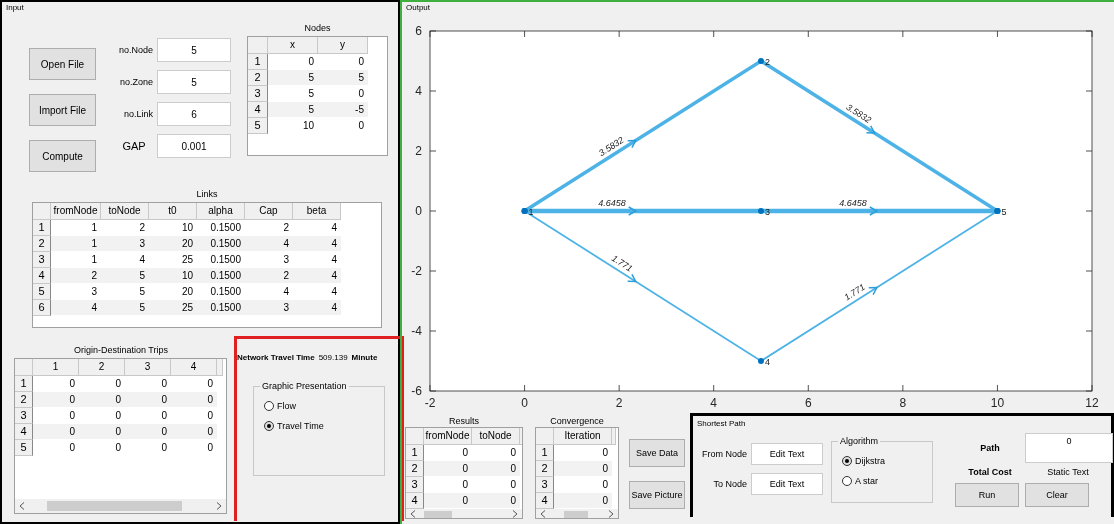  What do you see at coordinates (173, 211) in the screenshot?
I see `column-header: t0` at bounding box center [173, 211].